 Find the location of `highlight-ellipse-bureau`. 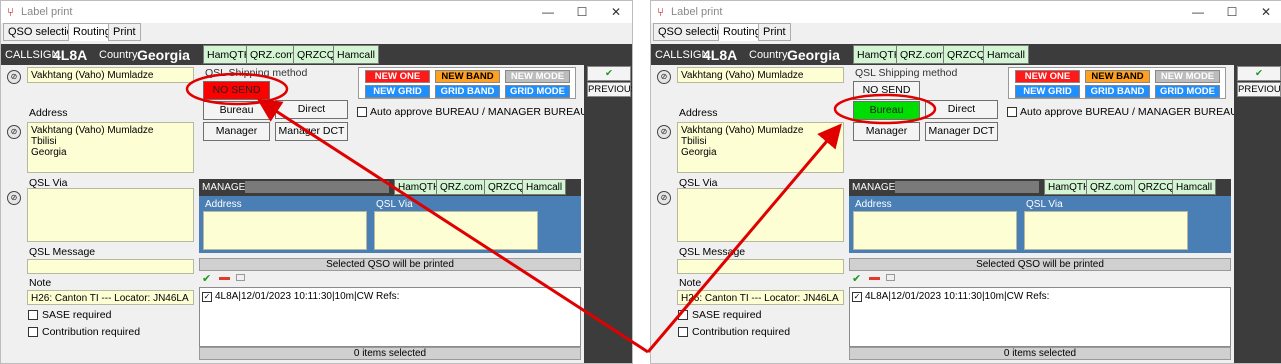

highlight-ellipse-bureau is located at coordinates (885, 109).